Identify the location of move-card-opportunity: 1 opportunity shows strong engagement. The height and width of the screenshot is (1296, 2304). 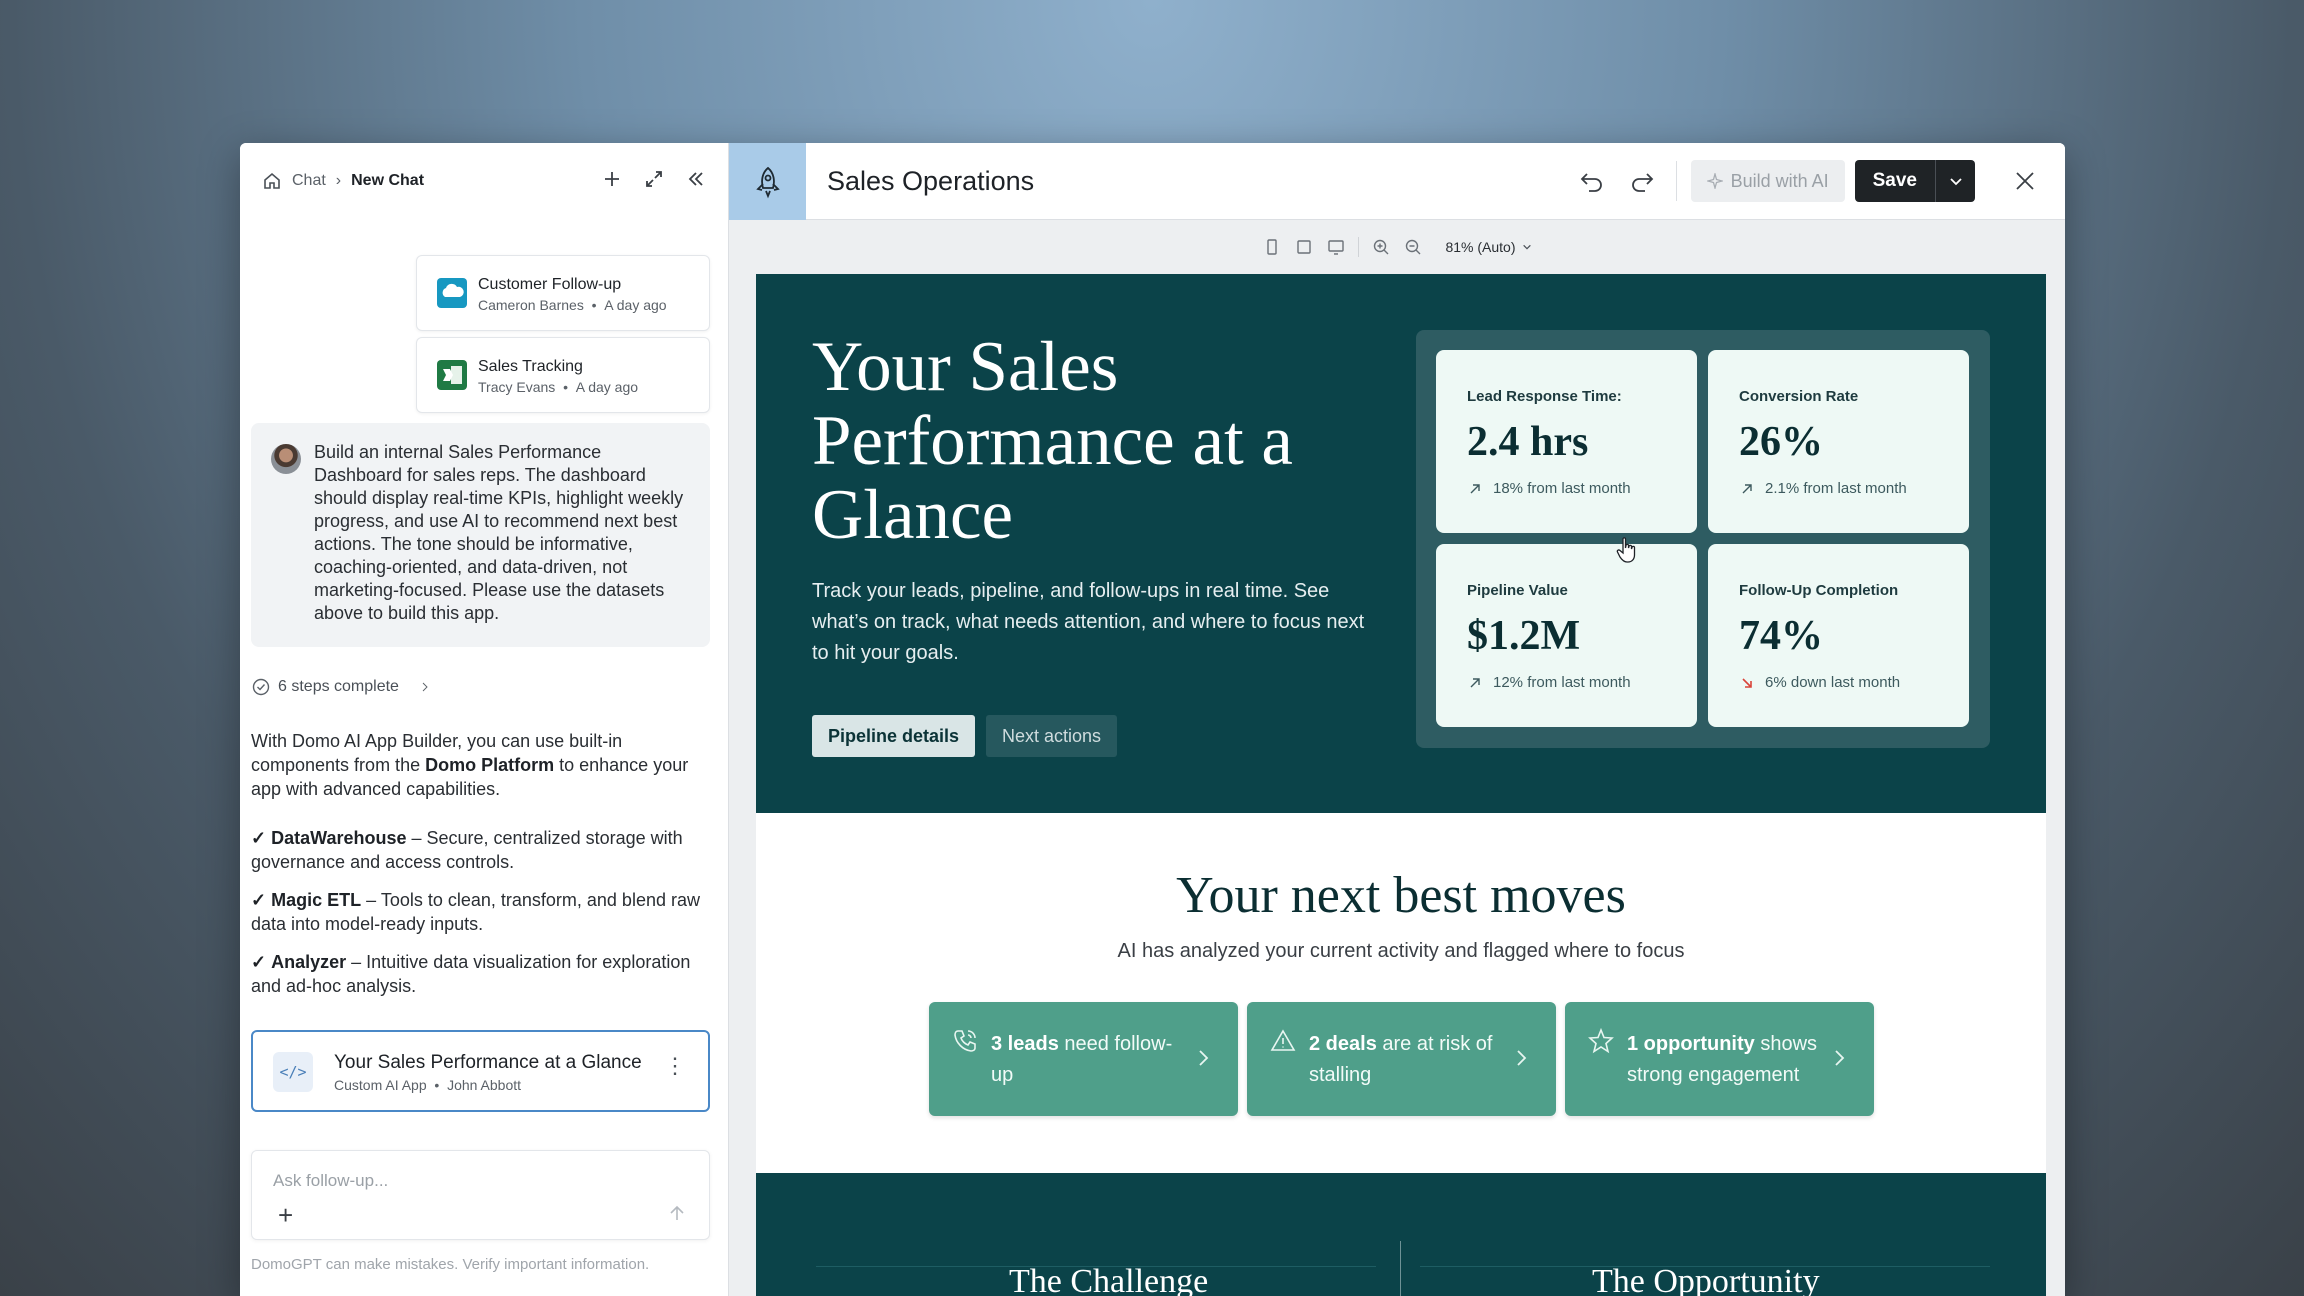
(1719, 1059).